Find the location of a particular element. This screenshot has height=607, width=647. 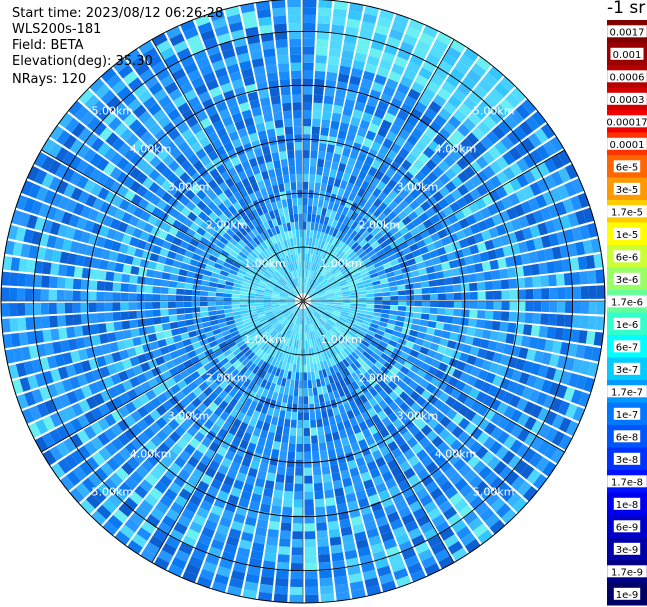

range-ring-label: 3.00km is located at coordinates (418, 415).